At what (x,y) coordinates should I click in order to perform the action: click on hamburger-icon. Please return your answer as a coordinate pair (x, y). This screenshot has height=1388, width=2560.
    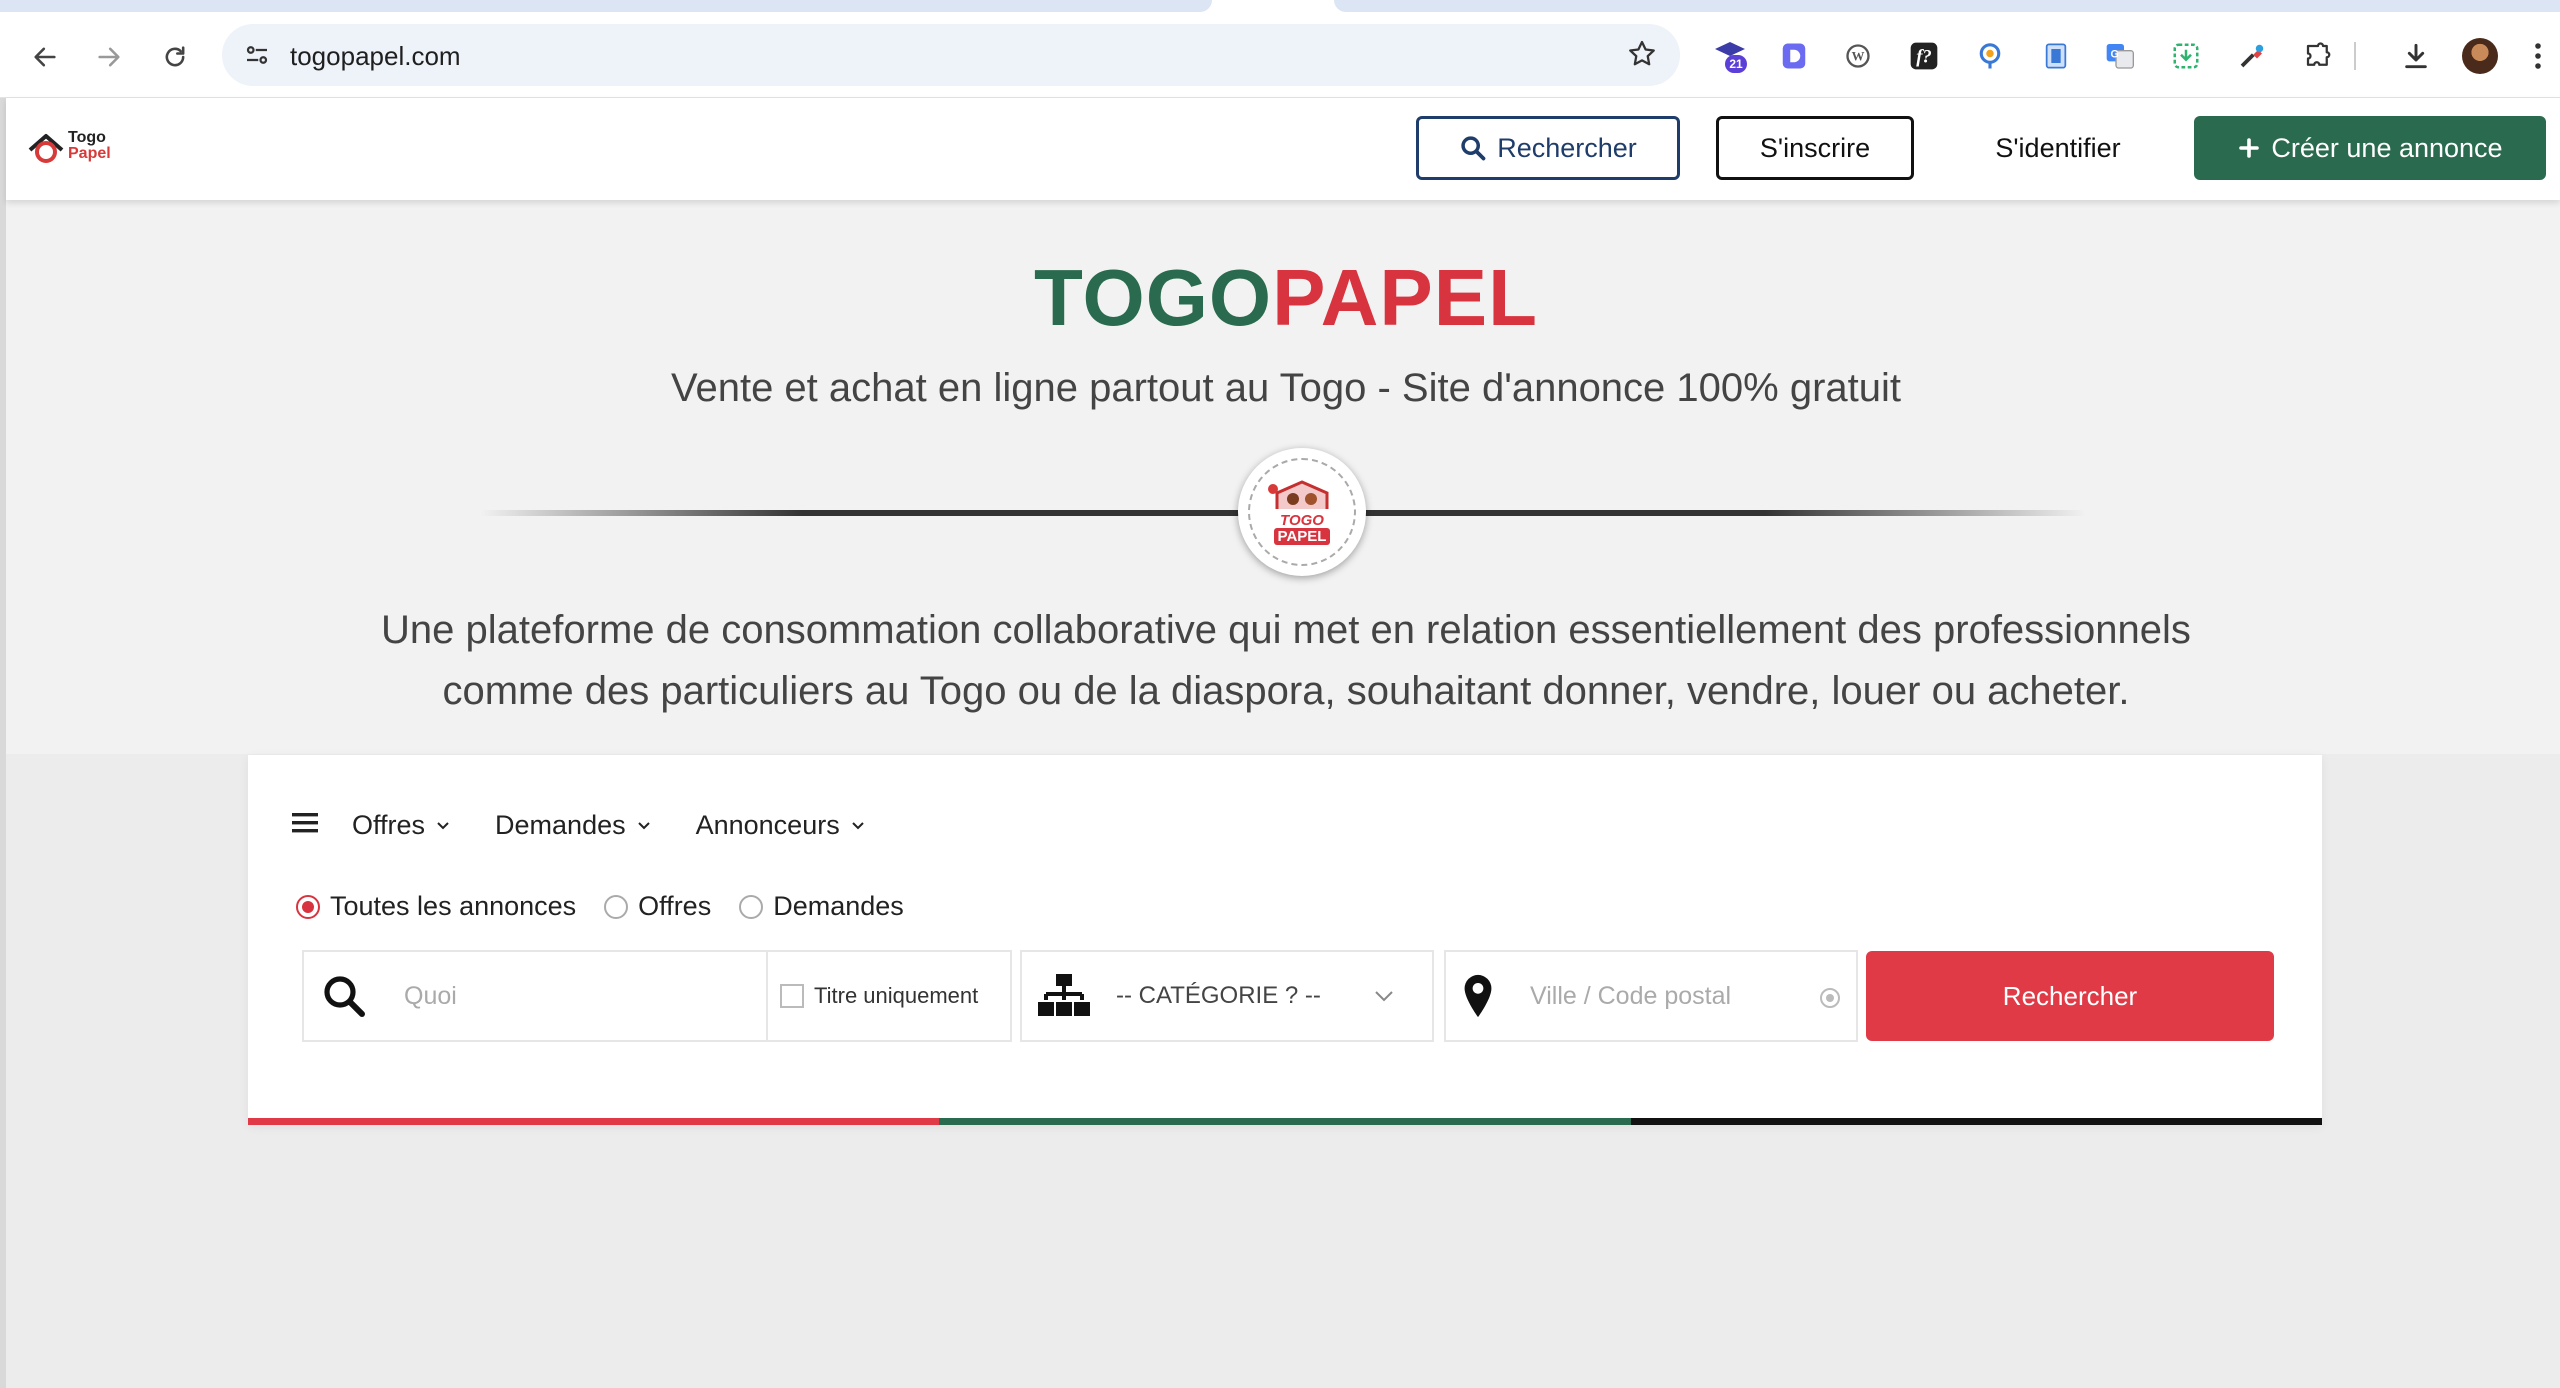
    Looking at the image, I should click on (305, 825).